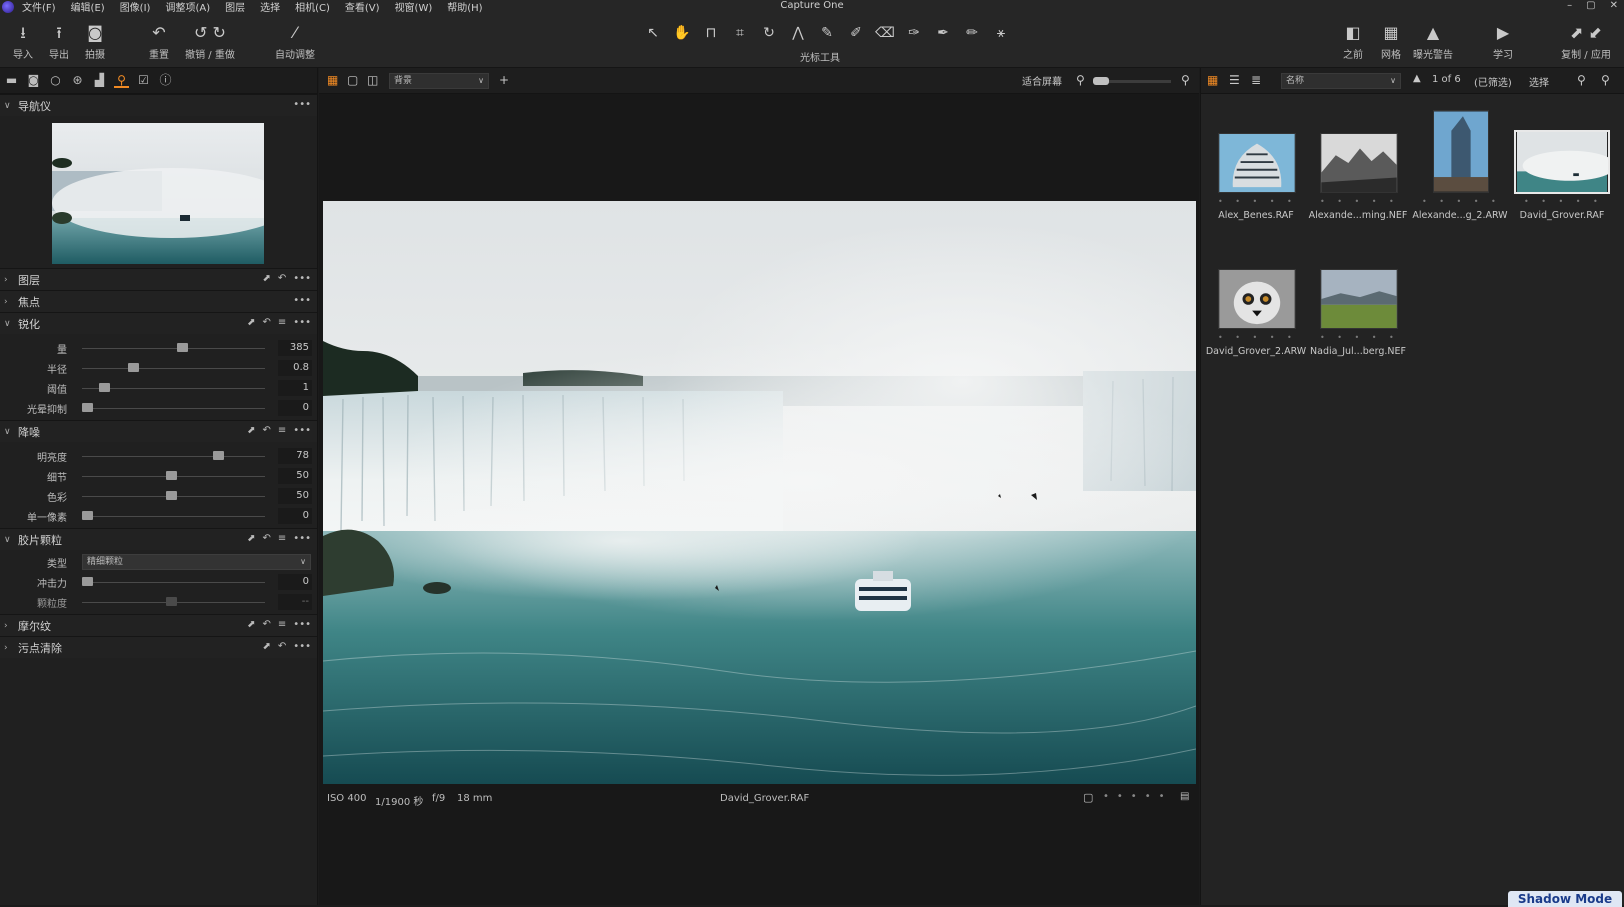 This screenshot has height=907, width=1624. Describe the element at coordinates (158, 323) in the screenshot. I see `sharpening-header: ∨ 锐化 ⬈ ↶ ≡ •••` at that location.